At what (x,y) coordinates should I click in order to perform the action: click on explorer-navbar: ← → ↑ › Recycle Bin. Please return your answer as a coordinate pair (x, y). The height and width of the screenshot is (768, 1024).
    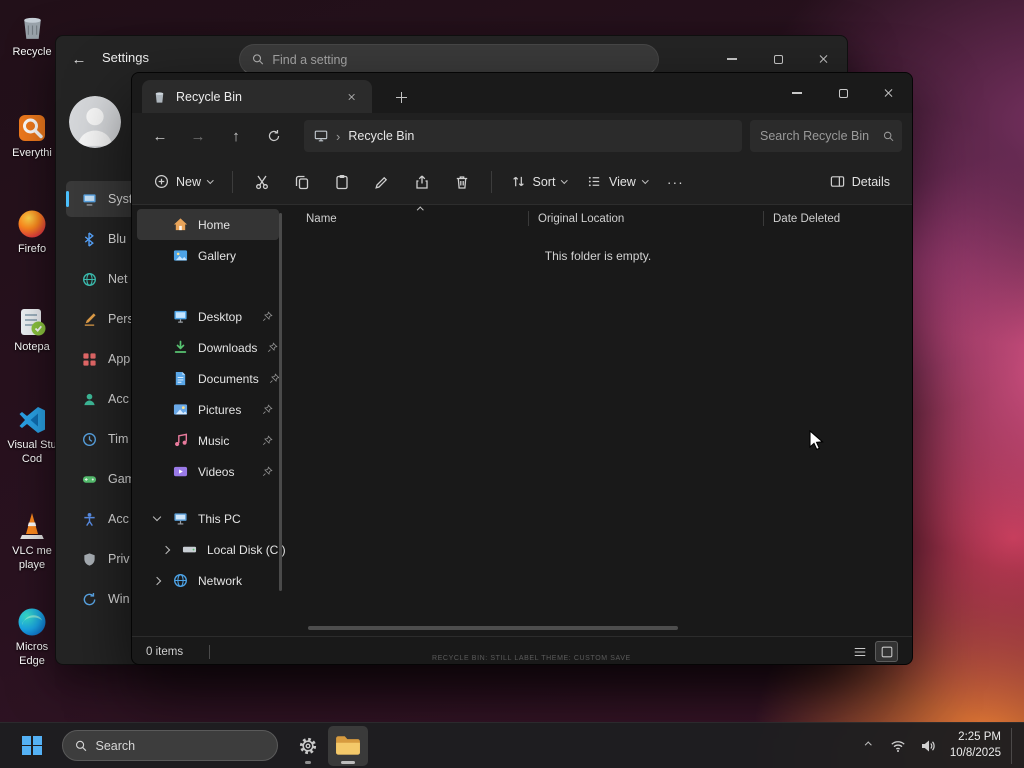
    Looking at the image, I should click on (522, 136).